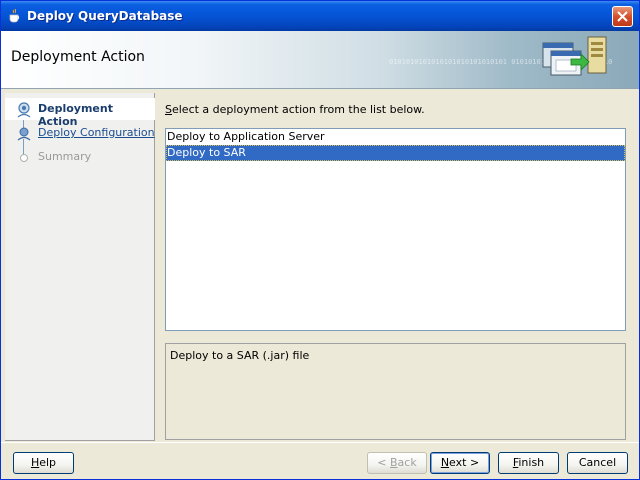 The image size is (640, 480). Describe the element at coordinates (320, 16) in the screenshot. I see `title-bar: Deploy QueryDatabase` at that location.